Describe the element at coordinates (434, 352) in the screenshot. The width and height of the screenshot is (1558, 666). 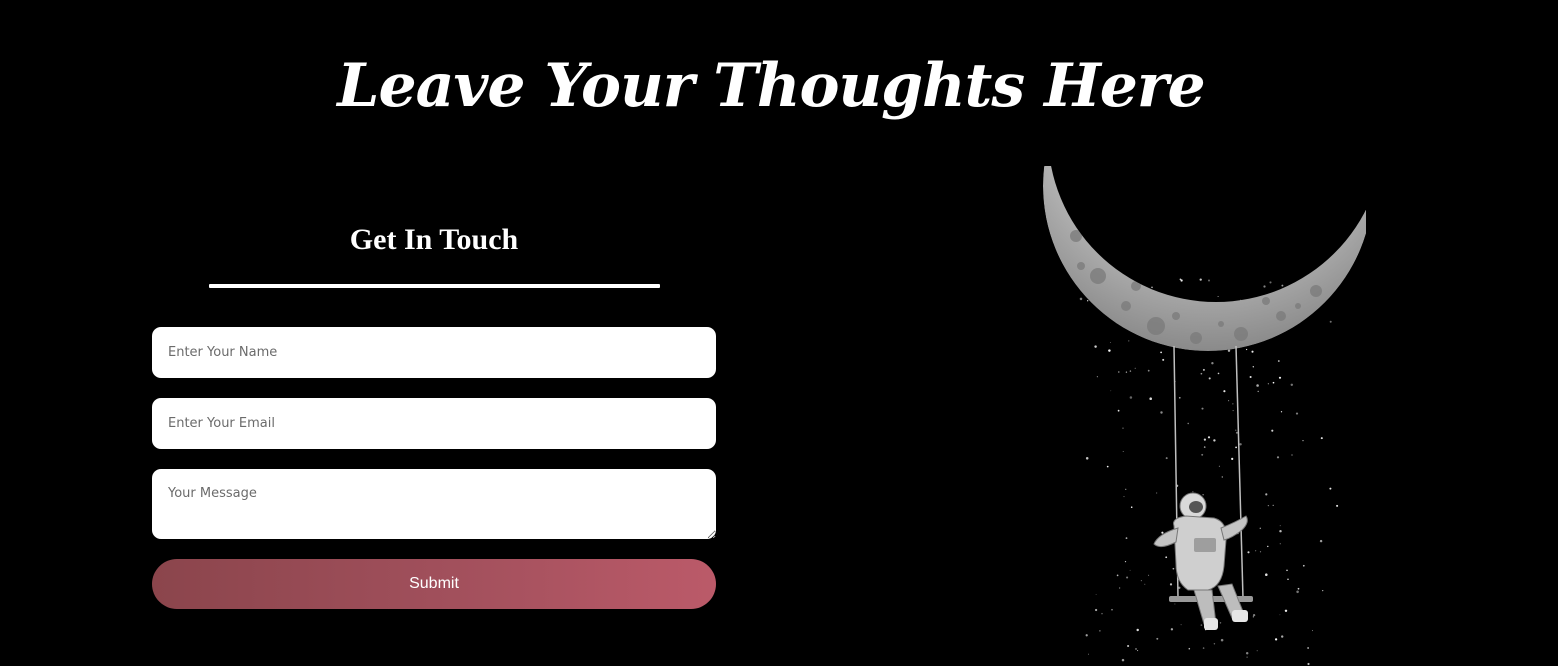
I see `name-input` at that location.